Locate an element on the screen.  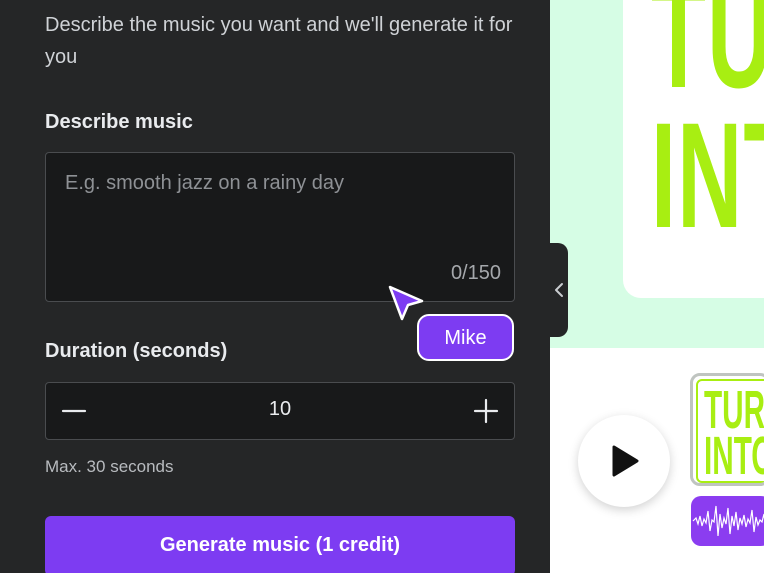
thumbnail-preview: TURN INTO is located at coordinates (730, 431).